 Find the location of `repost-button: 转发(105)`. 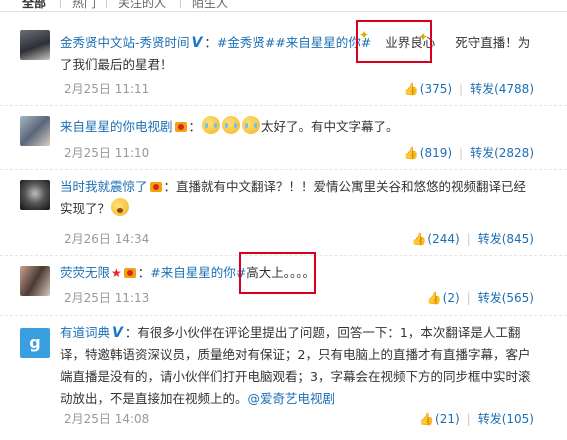

repost-button: 转发(105) is located at coordinates (506, 419).